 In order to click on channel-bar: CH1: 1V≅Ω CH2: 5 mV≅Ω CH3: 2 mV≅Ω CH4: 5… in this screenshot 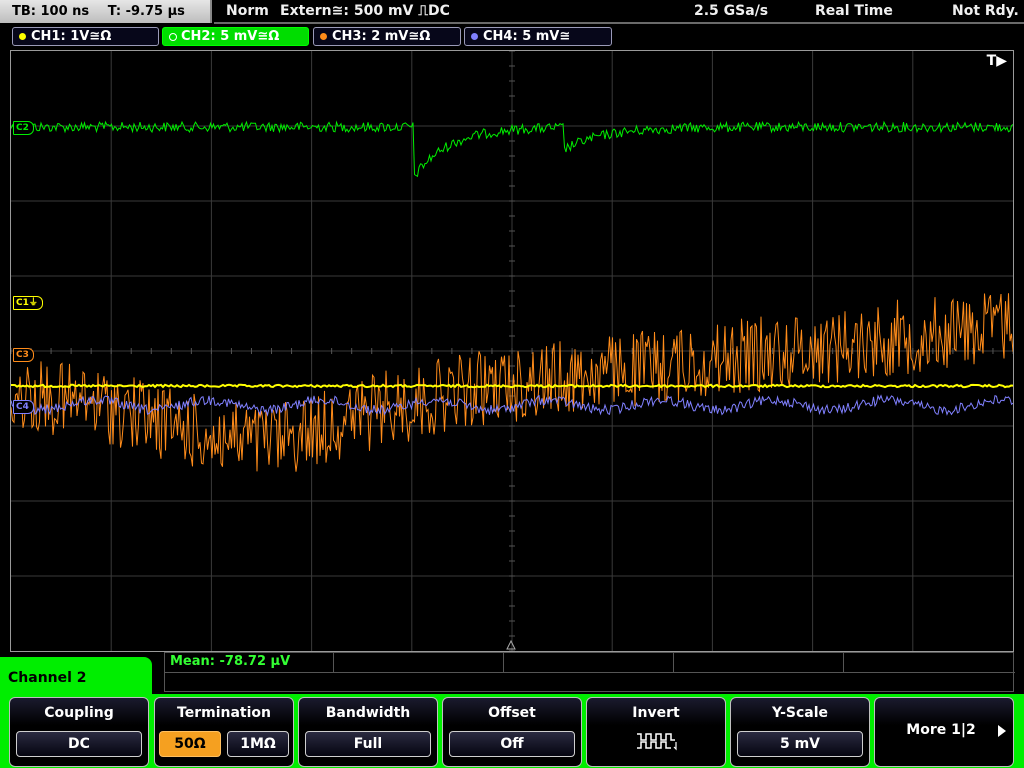, I will do `click(512, 37)`.